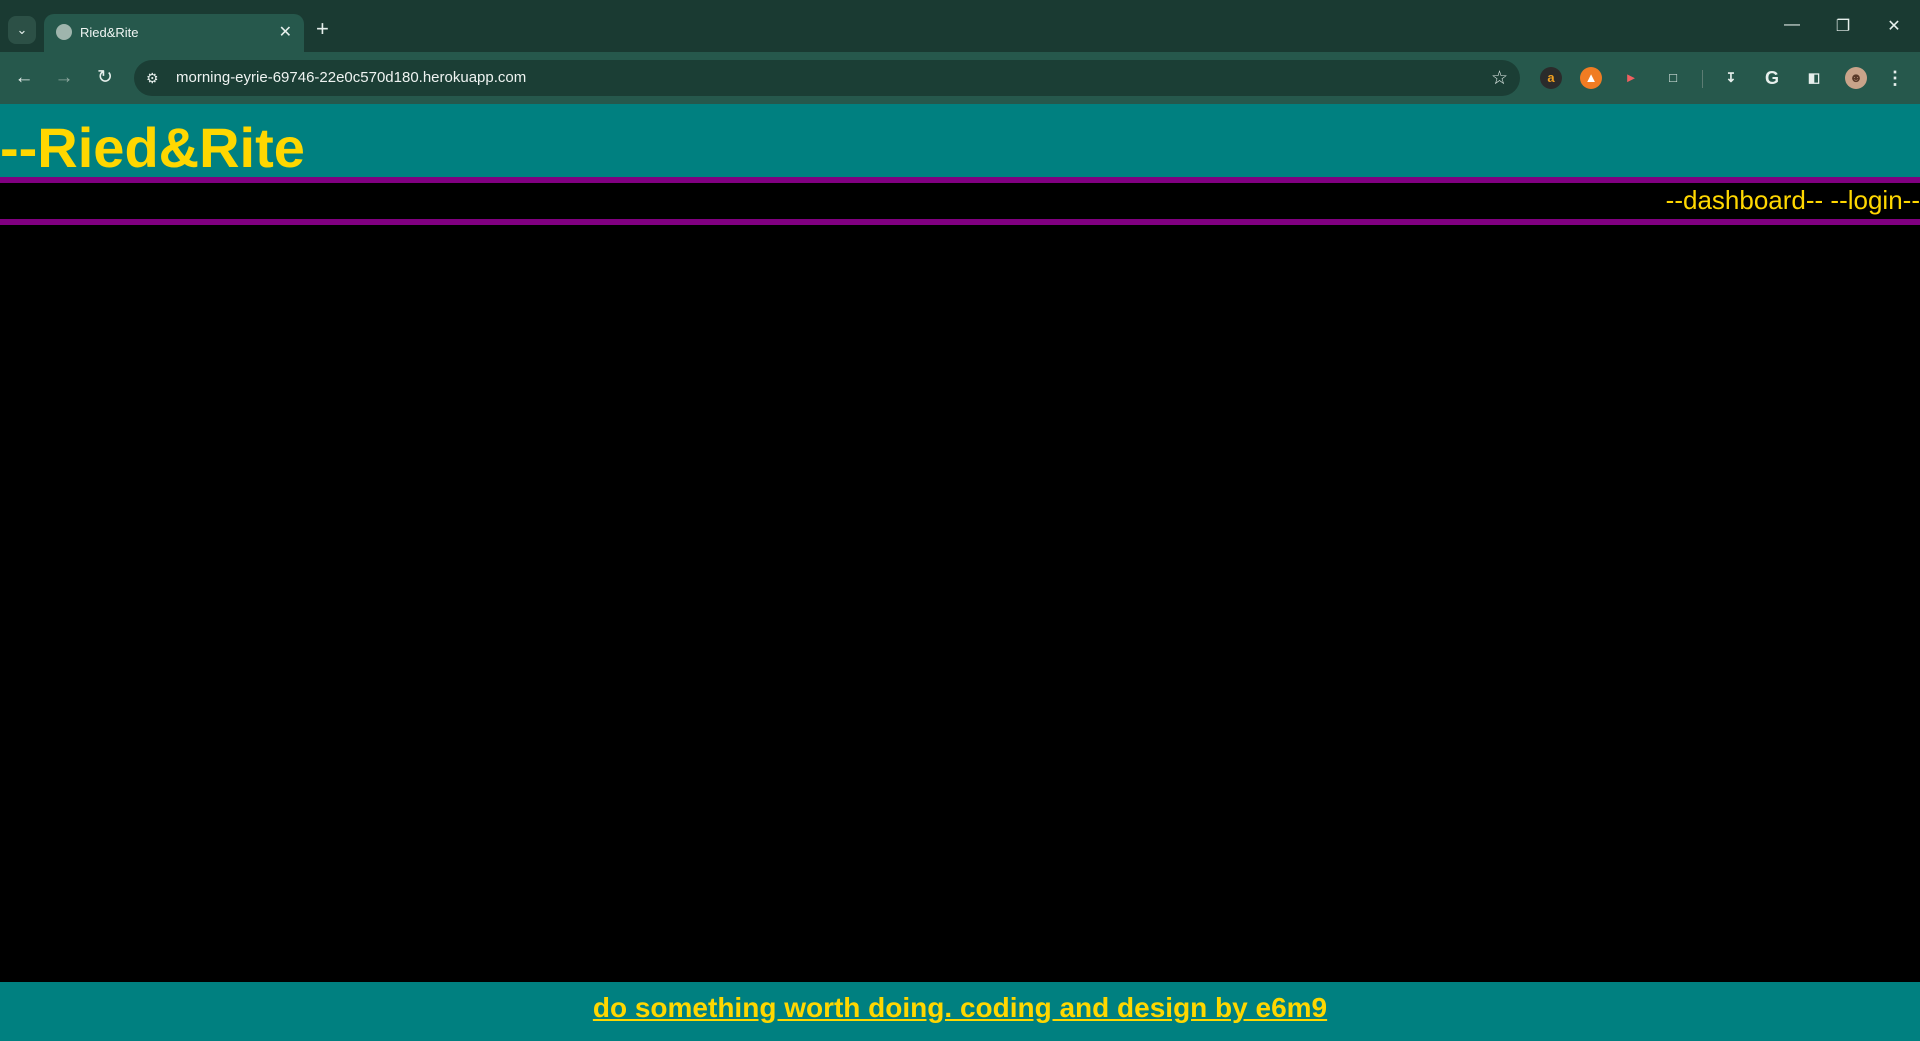 This screenshot has height=1041, width=1920. What do you see at coordinates (960, 141) in the screenshot?
I see `site-header: --Ried&Rite` at bounding box center [960, 141].